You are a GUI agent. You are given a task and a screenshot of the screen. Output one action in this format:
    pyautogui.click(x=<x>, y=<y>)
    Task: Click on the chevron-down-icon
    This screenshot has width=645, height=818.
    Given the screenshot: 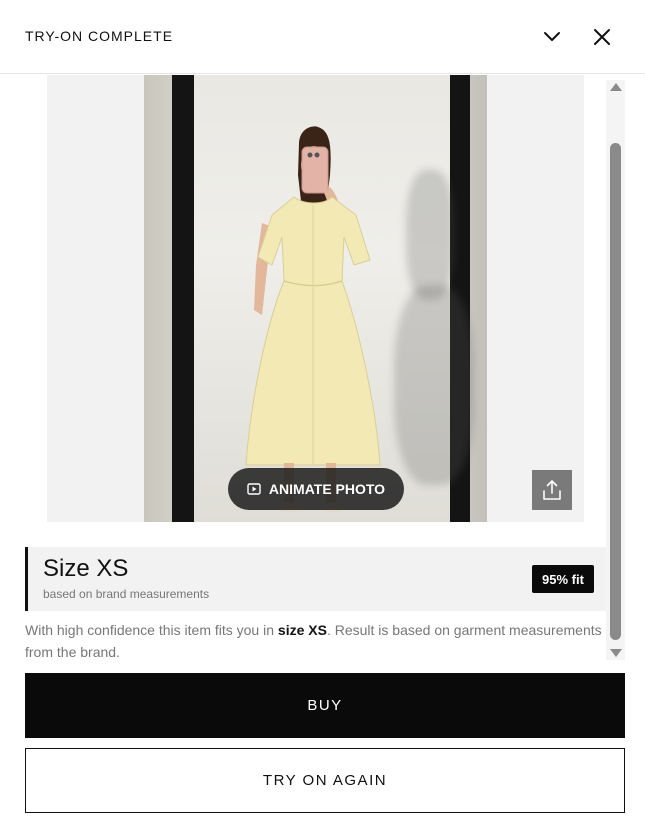 What is the action you would take?
    pyautogui.click(x=552, y=36)
    